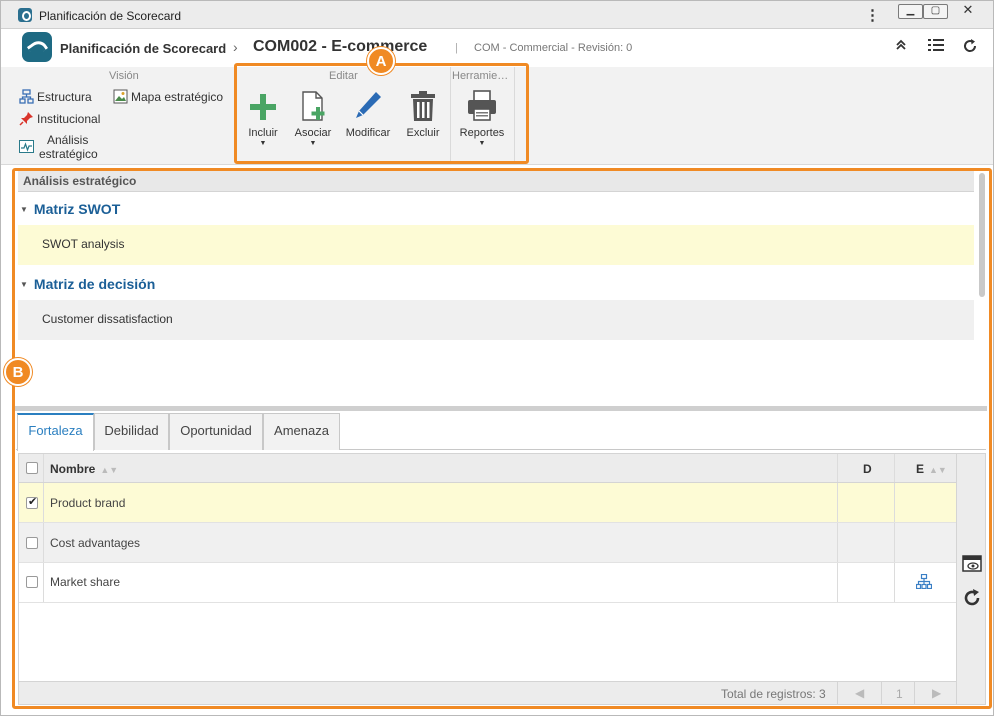  I want to click on maximize-button: ▢, so click(935, 11).